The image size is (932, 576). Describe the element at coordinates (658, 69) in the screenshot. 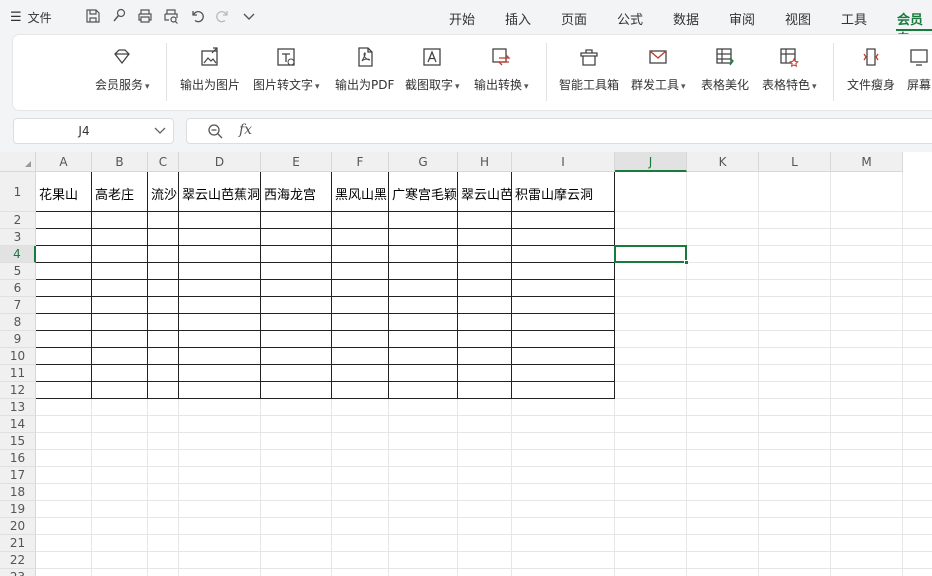

I see `mass-send-button: 群发工具 ▾` at that location.